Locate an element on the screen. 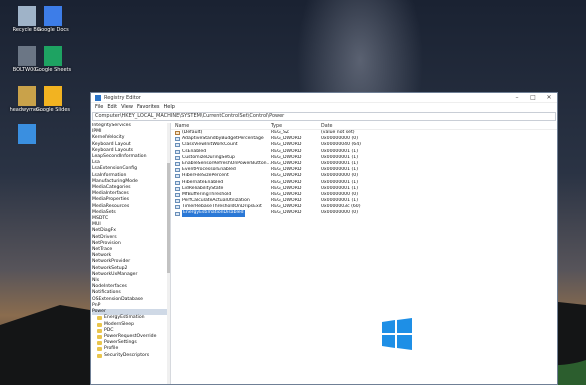 This screenshot has height=385, width=586. cell-name: EnergyEstimationDisabled is located at coordinates (221, 213).